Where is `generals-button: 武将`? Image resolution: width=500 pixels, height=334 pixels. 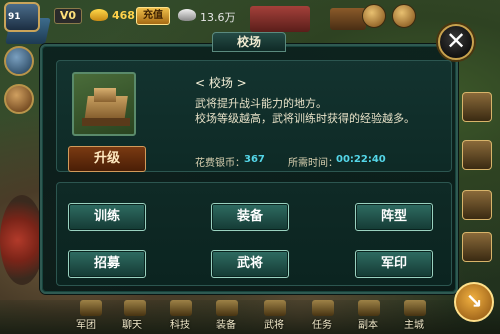
generals-button: 武将 is located at coordinates (250, 264).